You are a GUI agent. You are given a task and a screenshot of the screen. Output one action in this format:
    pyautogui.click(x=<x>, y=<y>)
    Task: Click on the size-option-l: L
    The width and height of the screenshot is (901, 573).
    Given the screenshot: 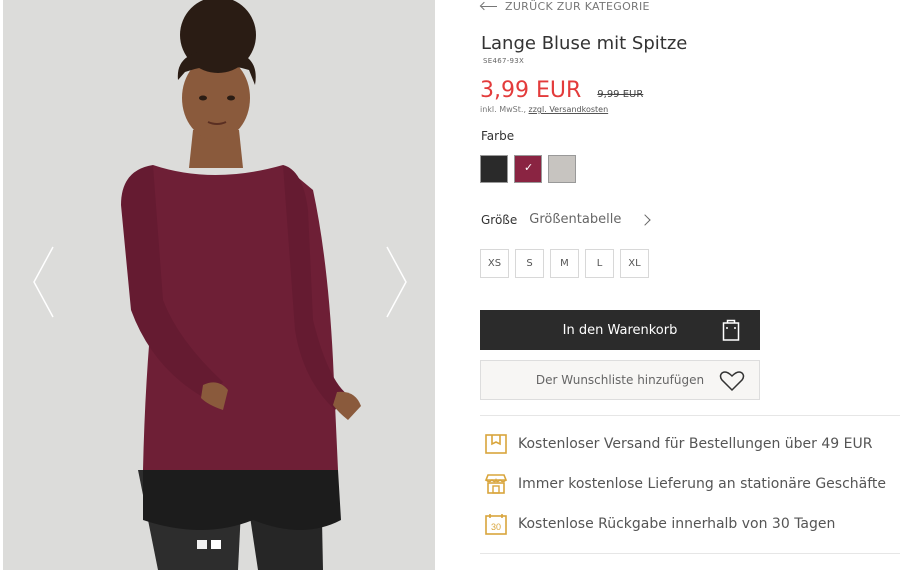 What is the action you would take?
    pyautogui.click(x=599, y=263)
    